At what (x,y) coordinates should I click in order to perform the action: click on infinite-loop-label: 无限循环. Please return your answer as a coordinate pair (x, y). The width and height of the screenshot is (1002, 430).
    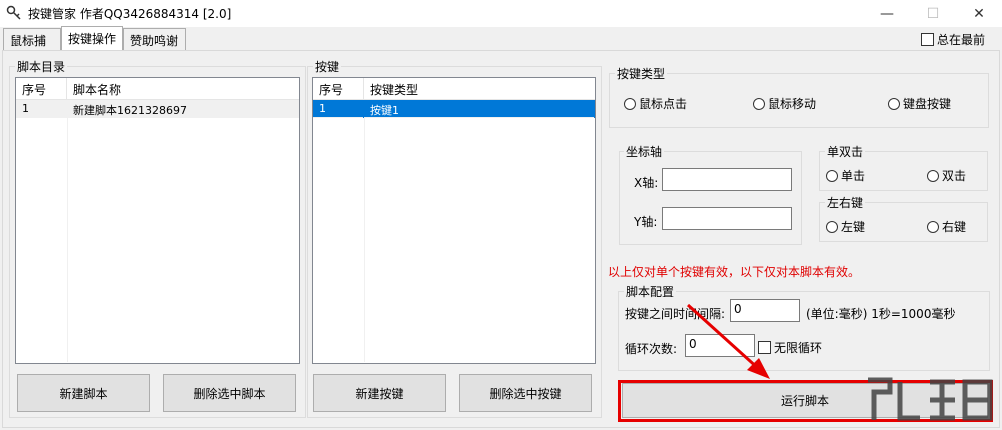
    Looking at the image, I should click on (798, 348).